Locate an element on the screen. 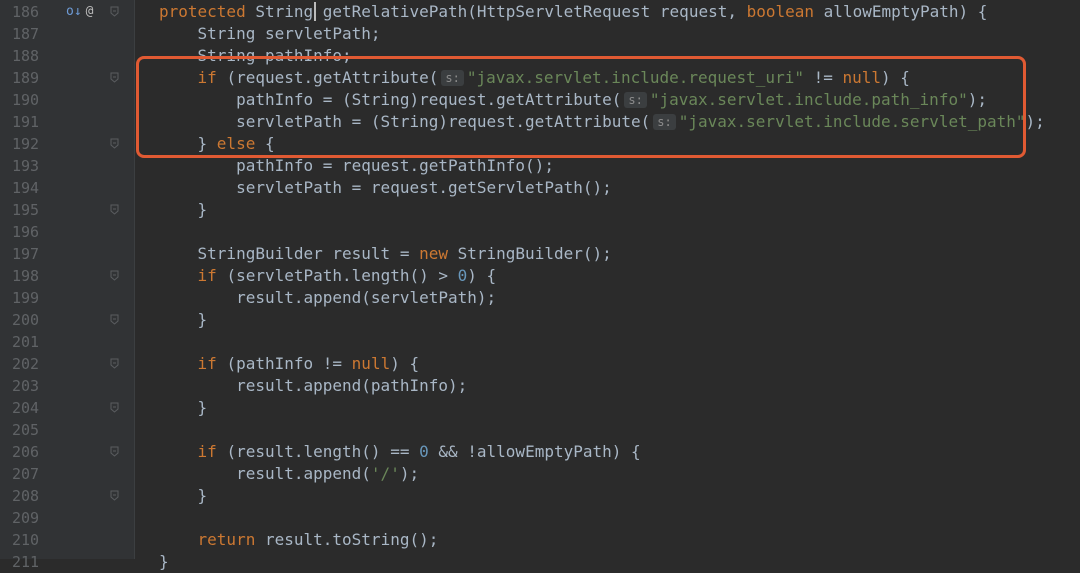 The width and height of the screenshot is (1080, 573). code-token: result.append( is located at coordinates (265, 473).